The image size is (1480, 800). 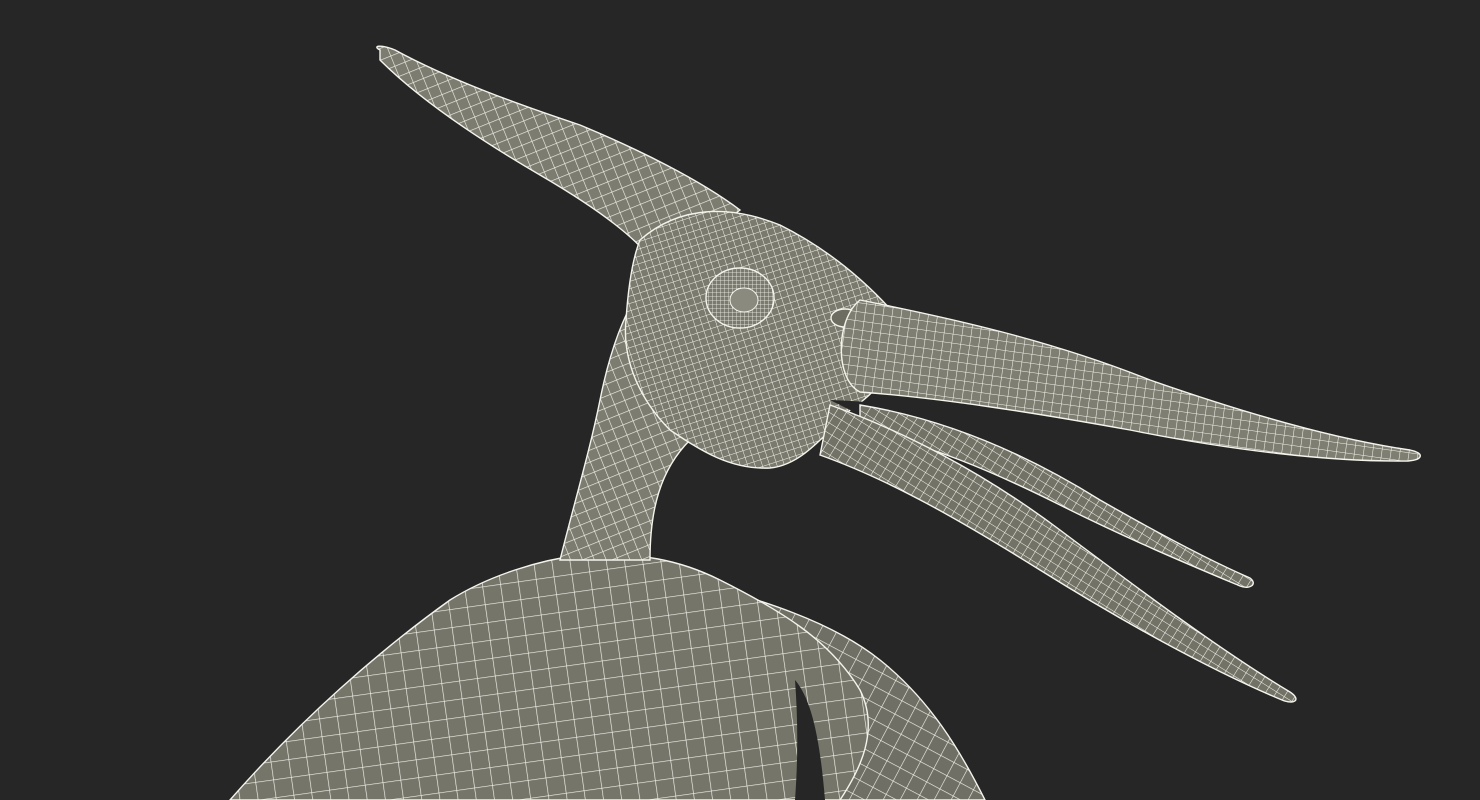 I want to click on lower-beak-outer, so click(x=1058, y=553).